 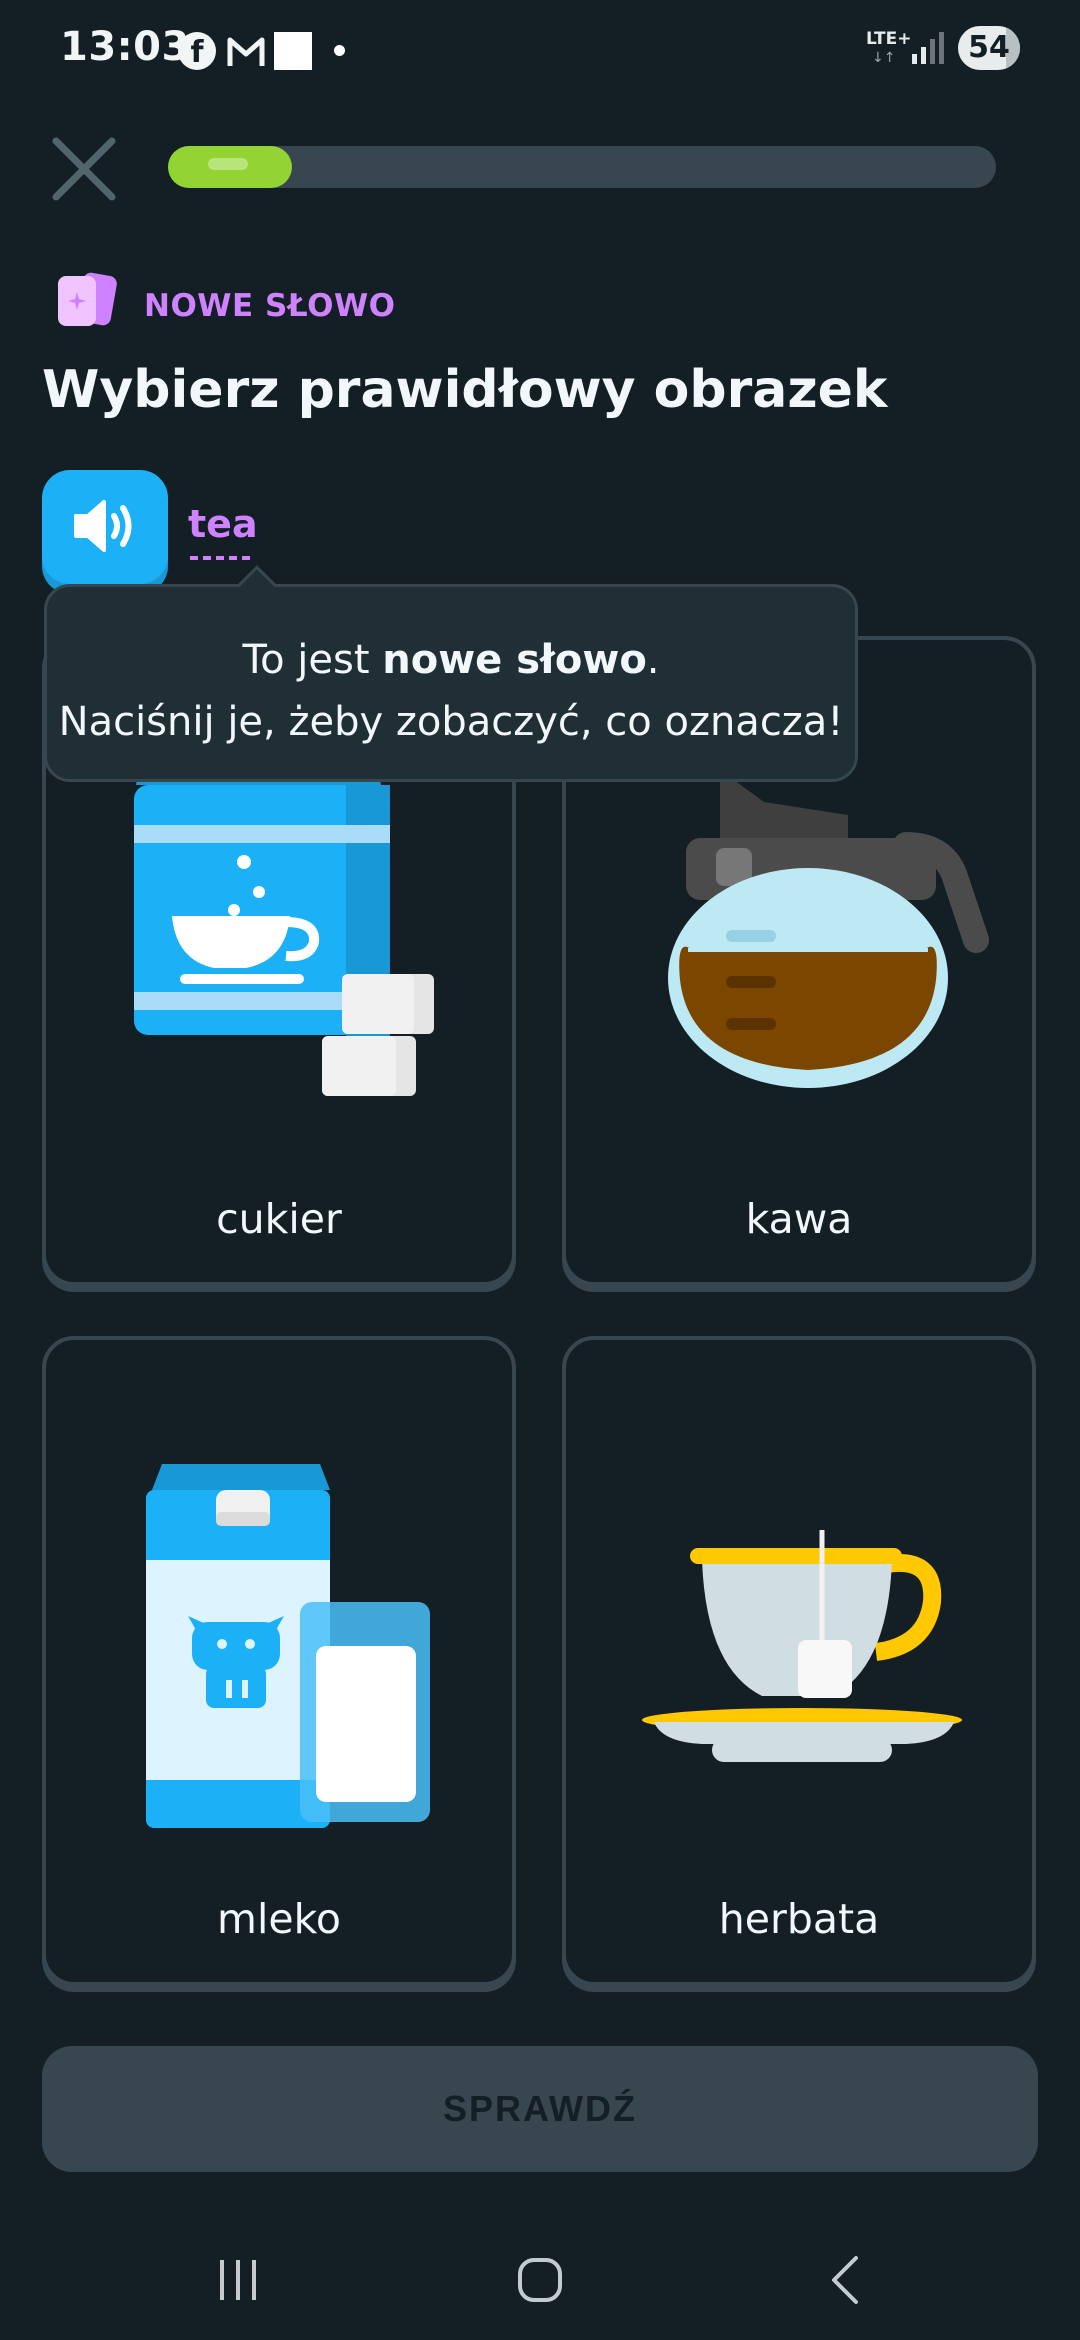 I want to click on notification-dot-icon, so click(x=339, y=50).